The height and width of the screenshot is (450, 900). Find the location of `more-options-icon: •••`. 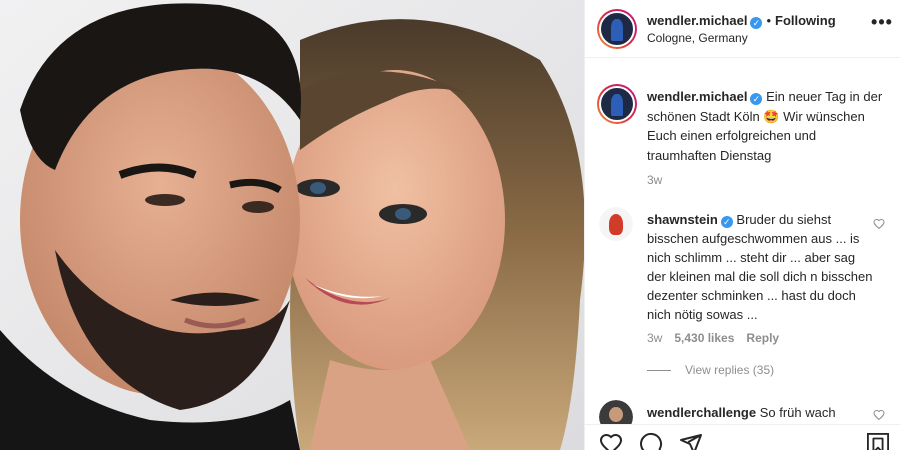

more-options-icon: ••• is located at coordinates (882, 24).